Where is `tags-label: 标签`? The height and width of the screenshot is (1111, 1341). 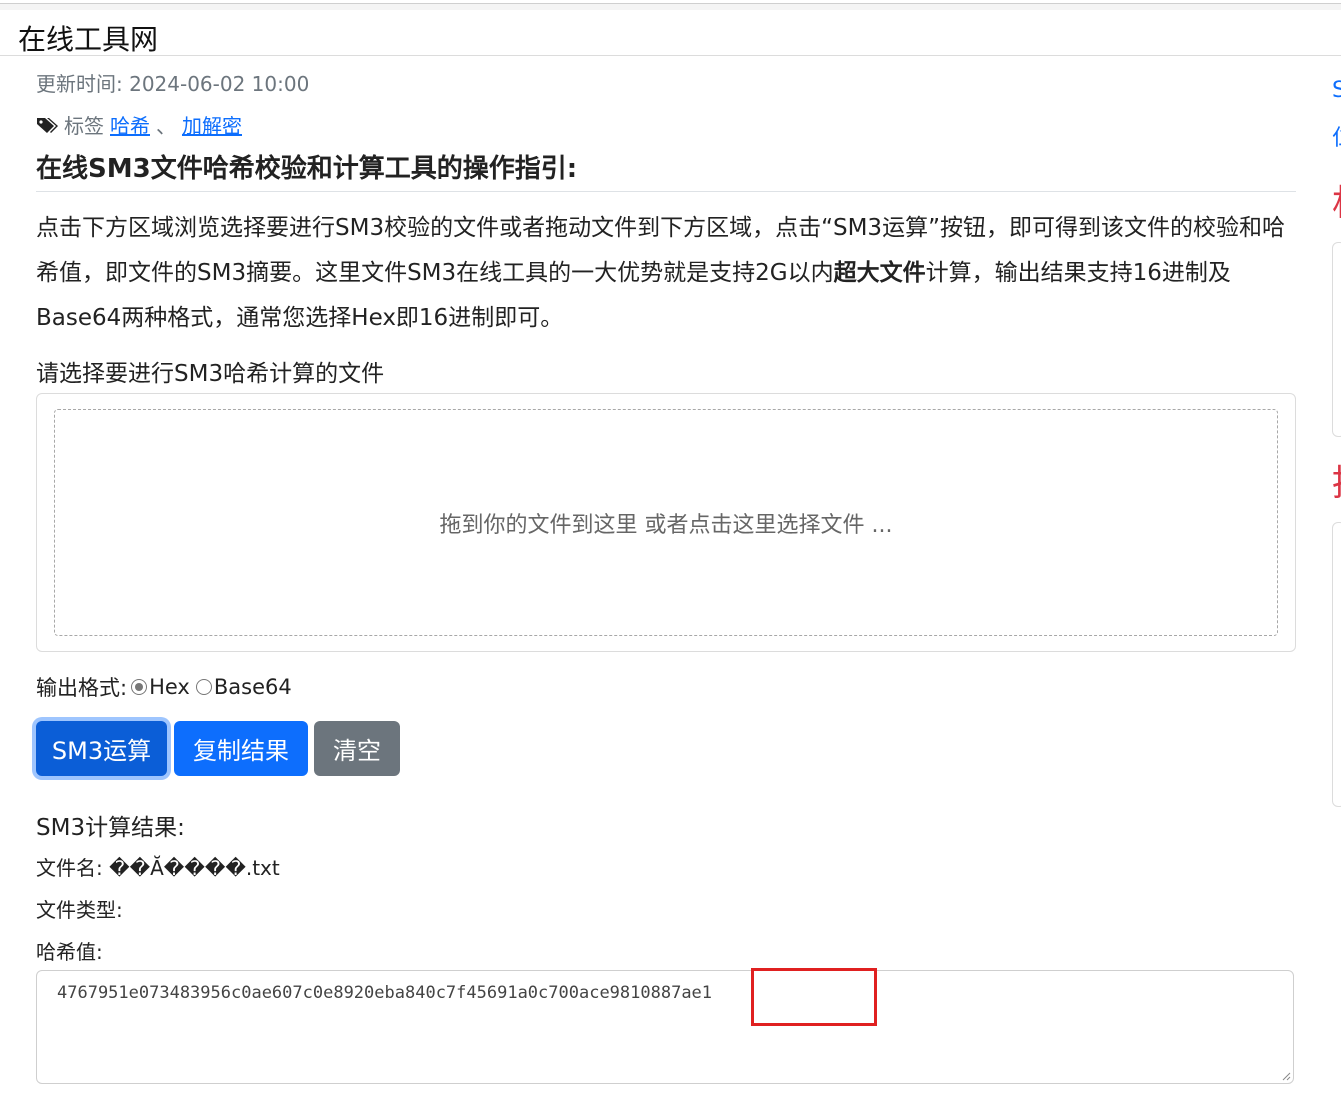 tags-label: 标签 is located at coordinates (84, 126).